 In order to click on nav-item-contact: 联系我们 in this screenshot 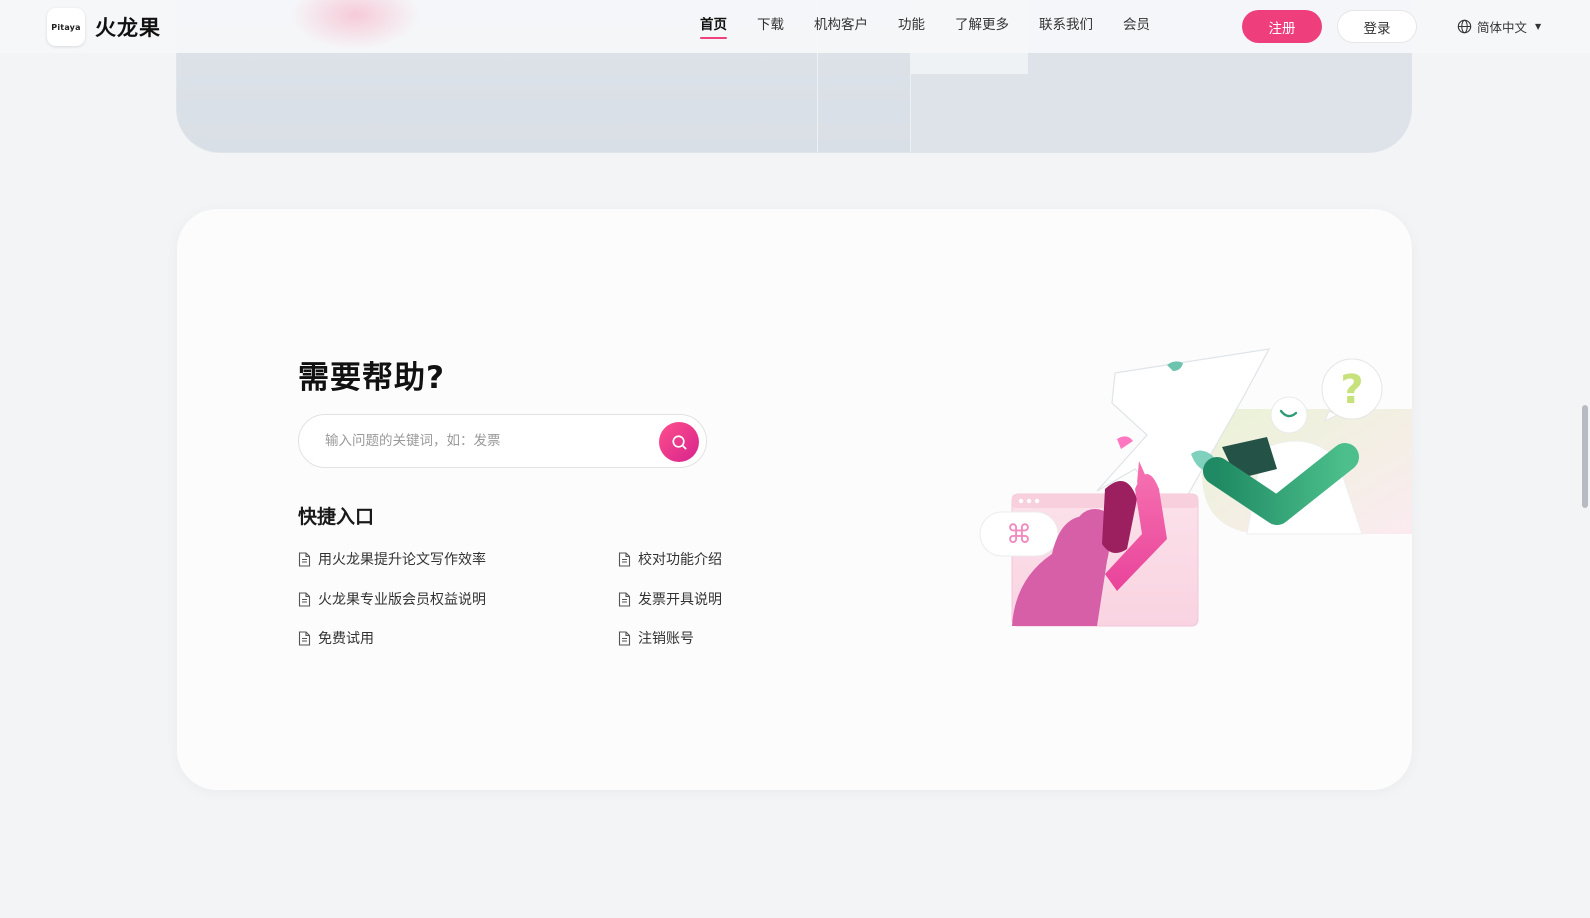, I will do `click(1066, 26)`.